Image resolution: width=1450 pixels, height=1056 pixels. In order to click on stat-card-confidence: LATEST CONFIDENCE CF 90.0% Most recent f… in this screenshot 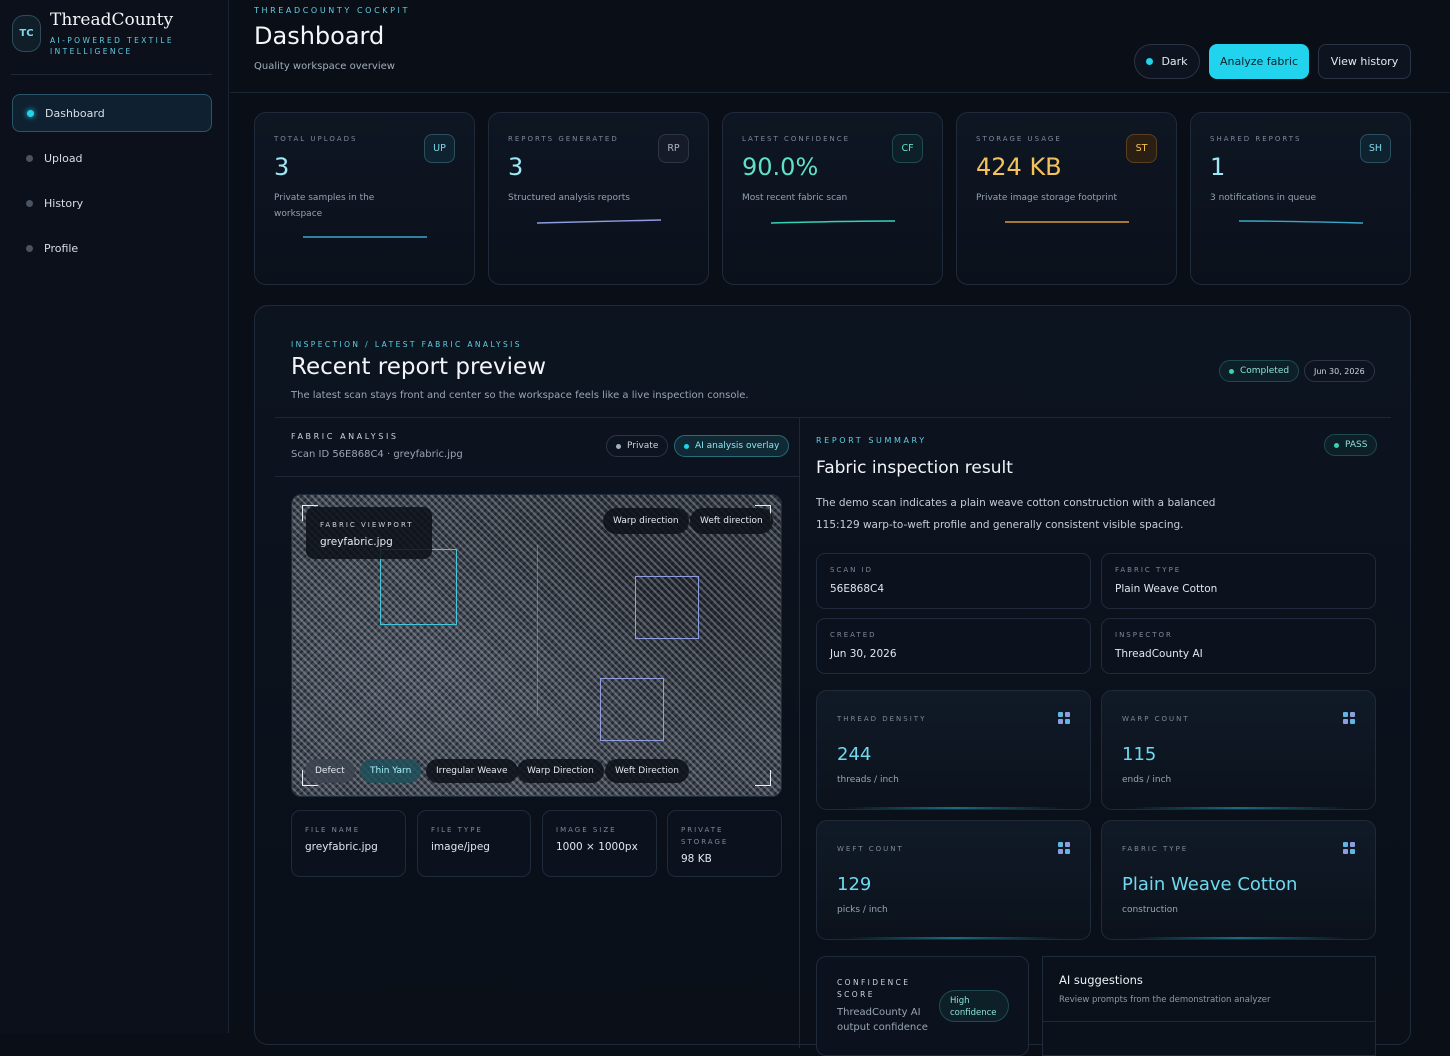, I will do `click(832, 198)`.